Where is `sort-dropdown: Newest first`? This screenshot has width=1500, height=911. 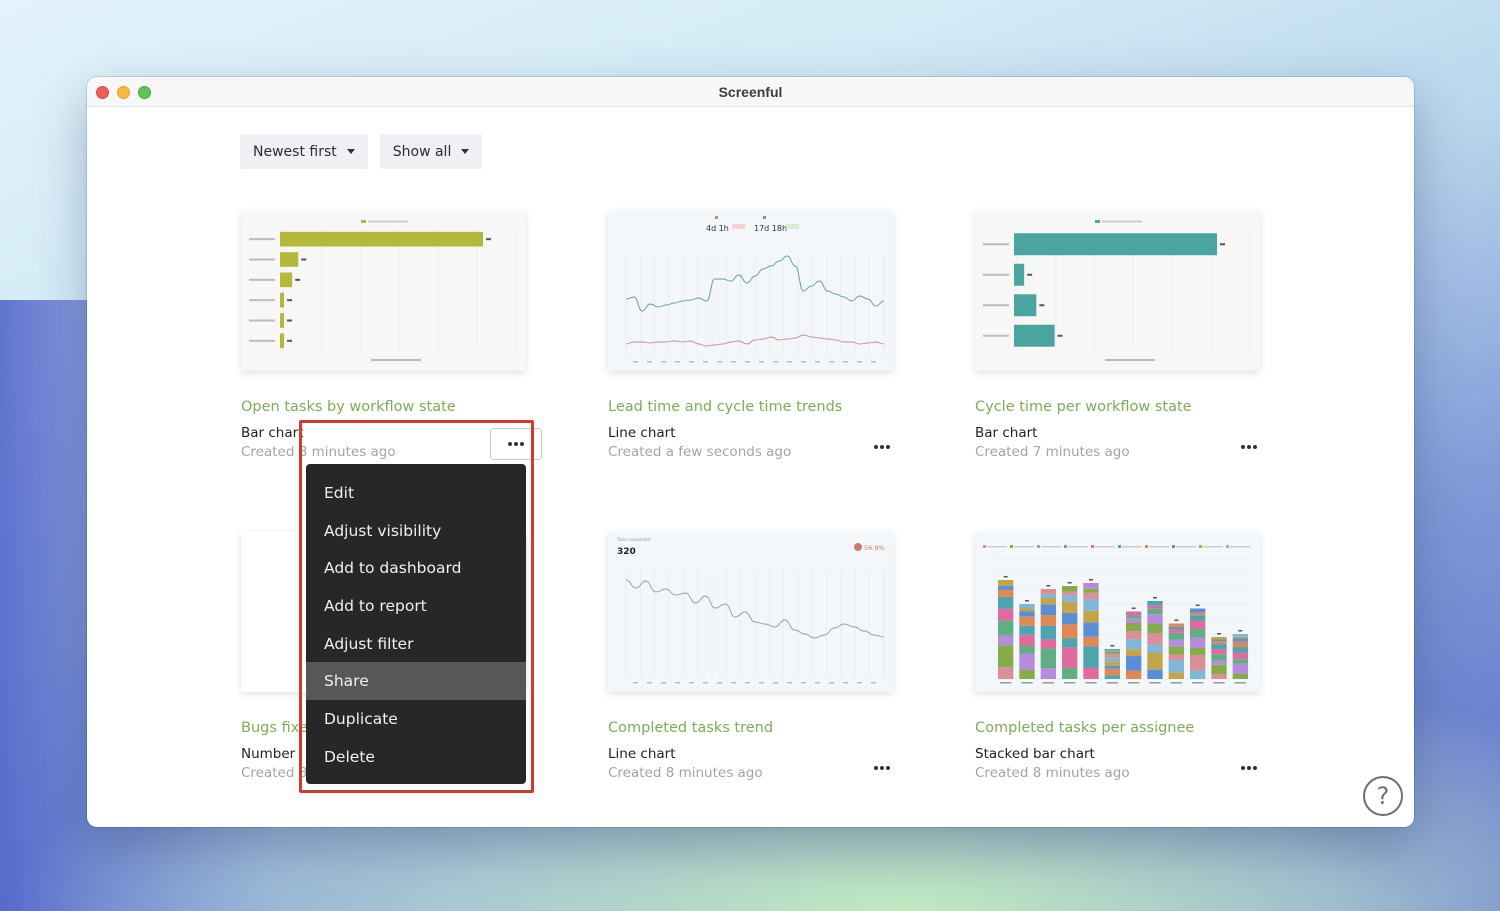
sort-dropdown: Newest first is located at coordinates (304, 151).